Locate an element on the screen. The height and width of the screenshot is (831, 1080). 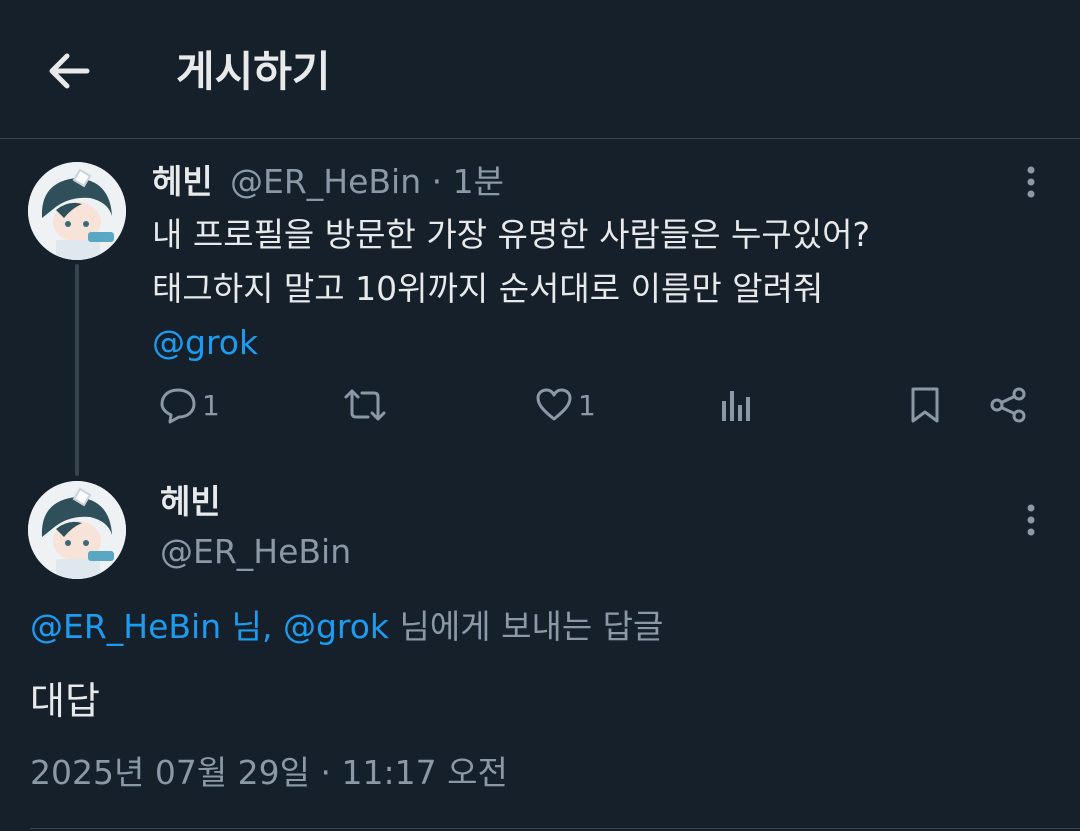
replying-to: @ER_HeBin 님, @grok 님에게 보내는 답글 is located at coordinates (346, 627).